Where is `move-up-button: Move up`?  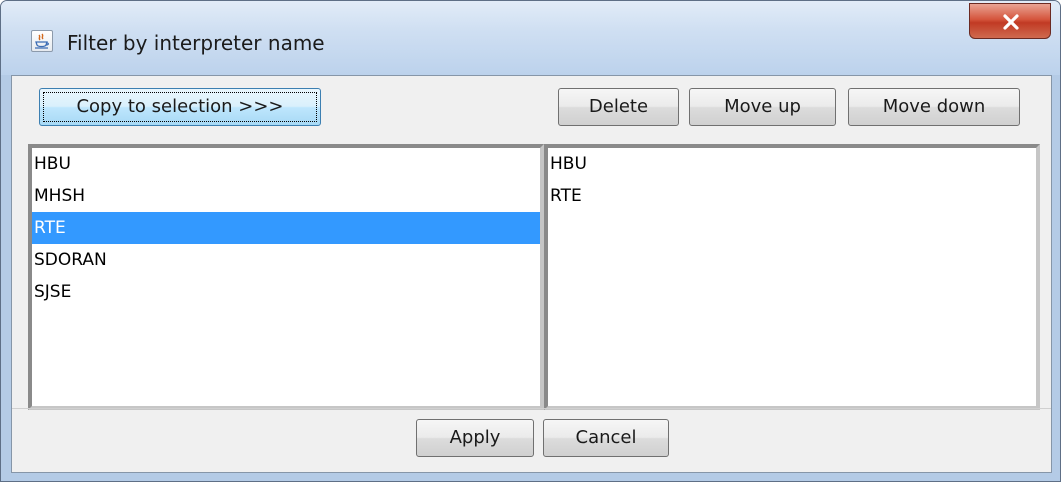
move-up-button: Move up is located at coordinates (762, 107).